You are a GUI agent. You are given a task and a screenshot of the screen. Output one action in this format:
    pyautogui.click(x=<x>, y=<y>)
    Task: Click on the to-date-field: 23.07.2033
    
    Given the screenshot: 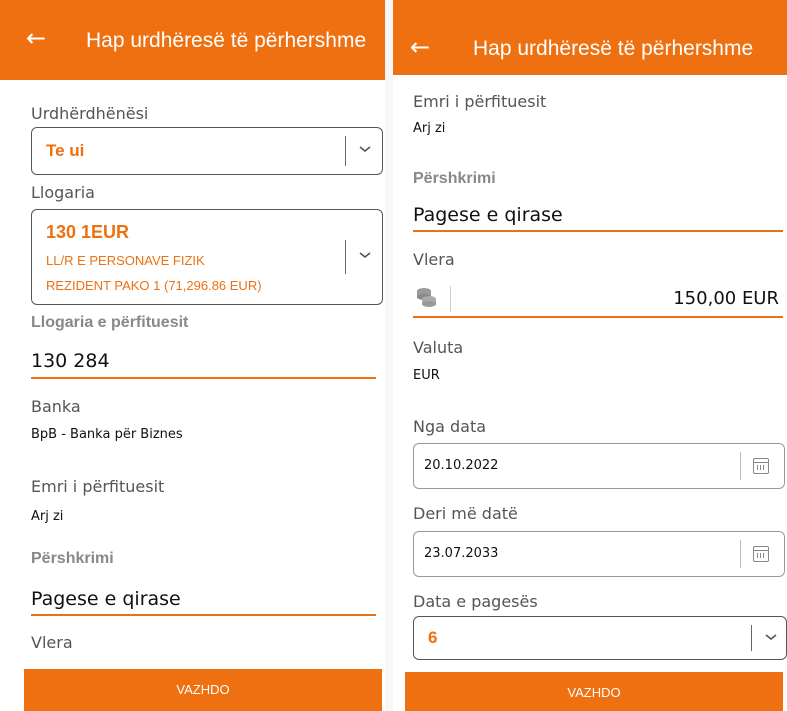 What is the action you would take?
    pyautogui.click(x=599, y=554)
    